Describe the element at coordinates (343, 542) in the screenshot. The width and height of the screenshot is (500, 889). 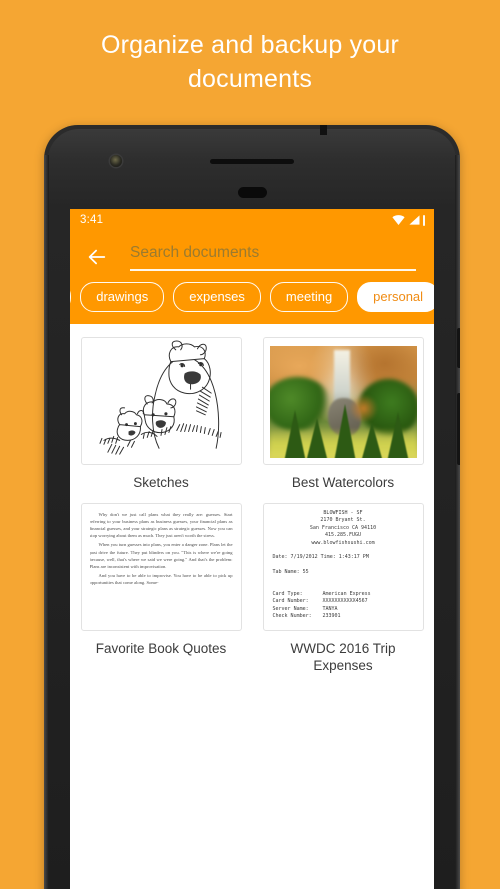
I see `receipt-website: www.blowfishsushi.com` at that location.